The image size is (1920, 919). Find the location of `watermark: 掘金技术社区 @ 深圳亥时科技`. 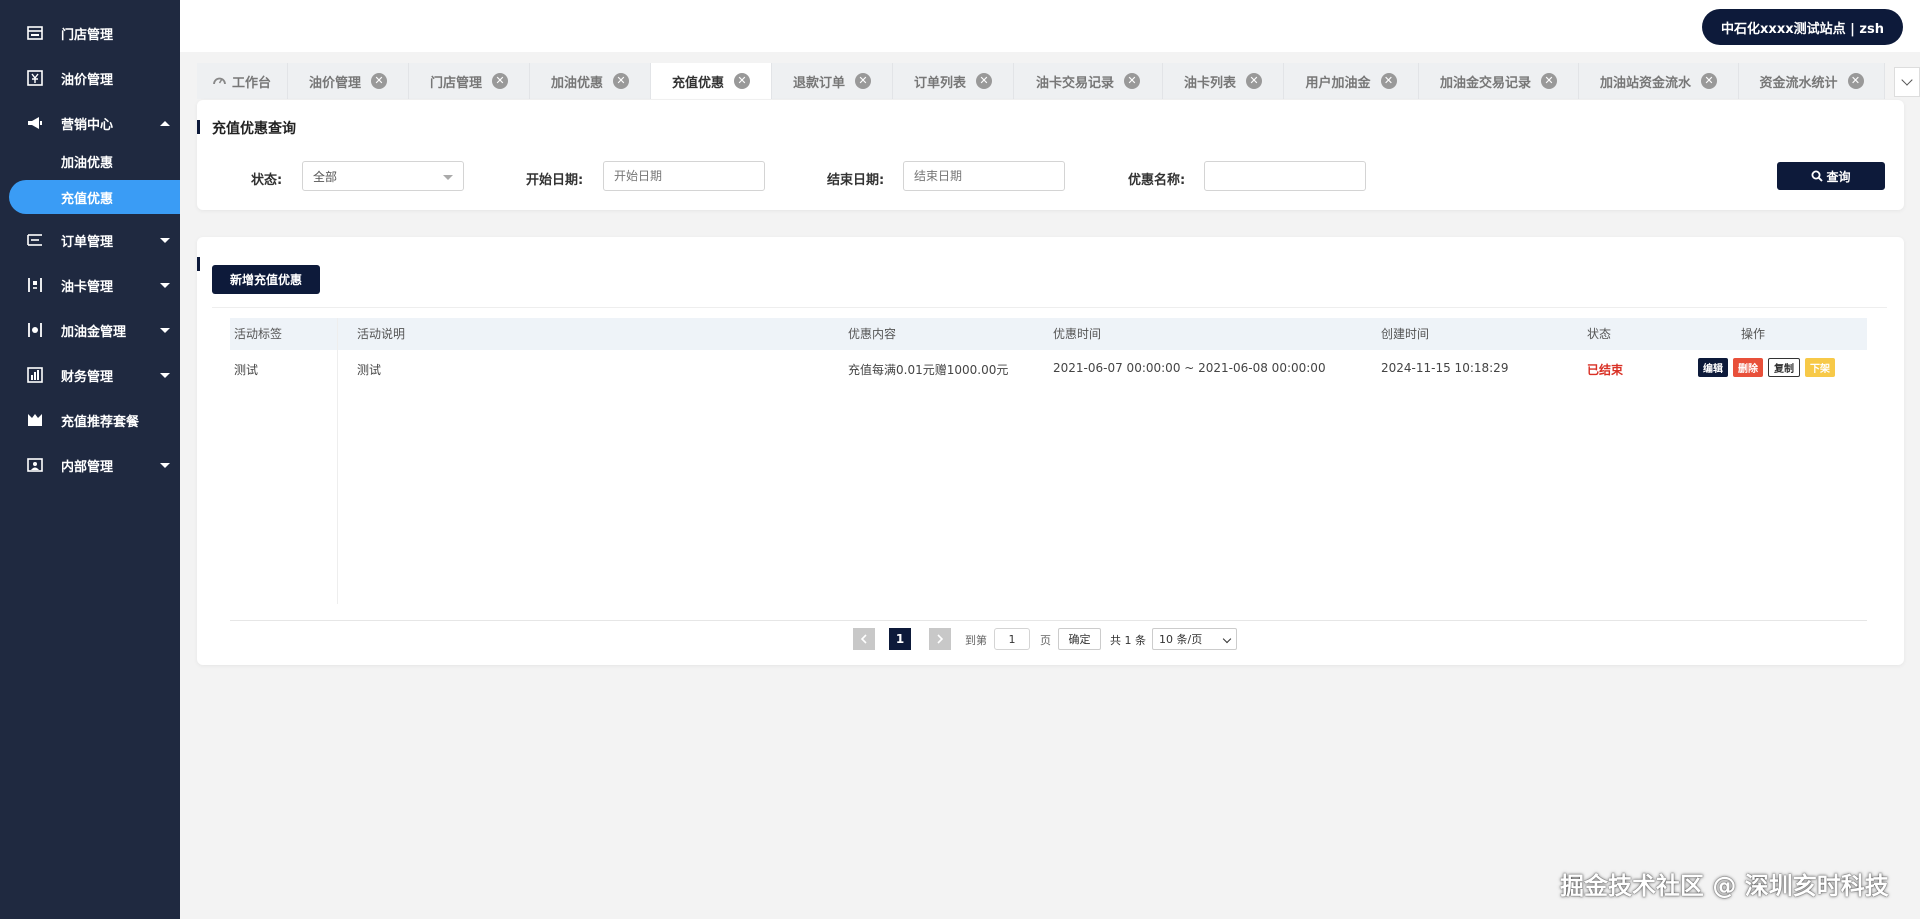

watermark: 掘金技术社区 @ 深圳亥时科技 is located at coordinates (1724, 886).